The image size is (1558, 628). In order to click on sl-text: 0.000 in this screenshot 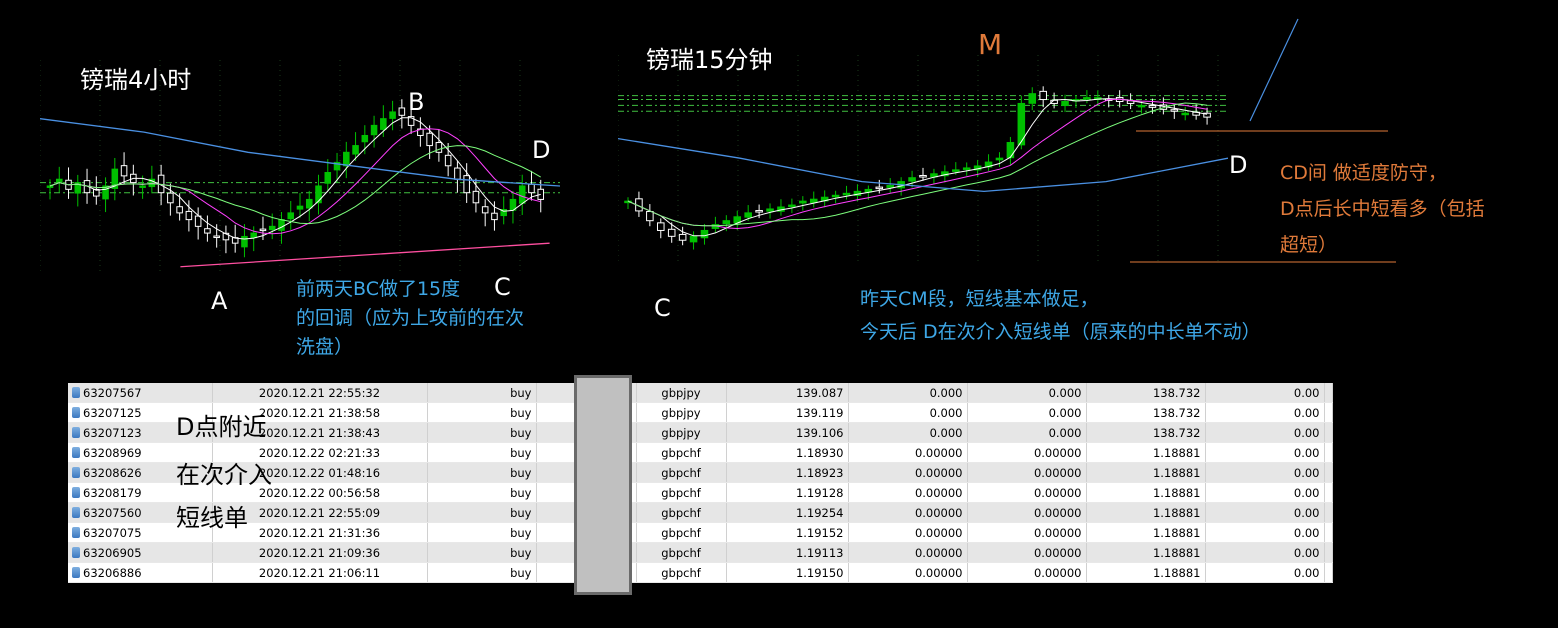, I will do `click(946, 432)`.